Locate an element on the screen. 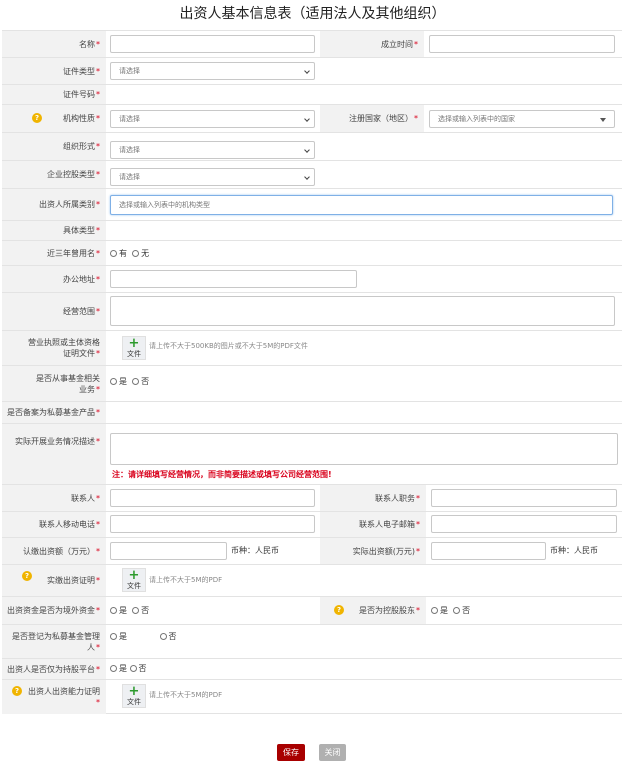 Image resolution: width=625 pixels, height=771 pixels. label-subscribed-capital: 认缴出资额（万元） * is located at coordinates (54, 551).